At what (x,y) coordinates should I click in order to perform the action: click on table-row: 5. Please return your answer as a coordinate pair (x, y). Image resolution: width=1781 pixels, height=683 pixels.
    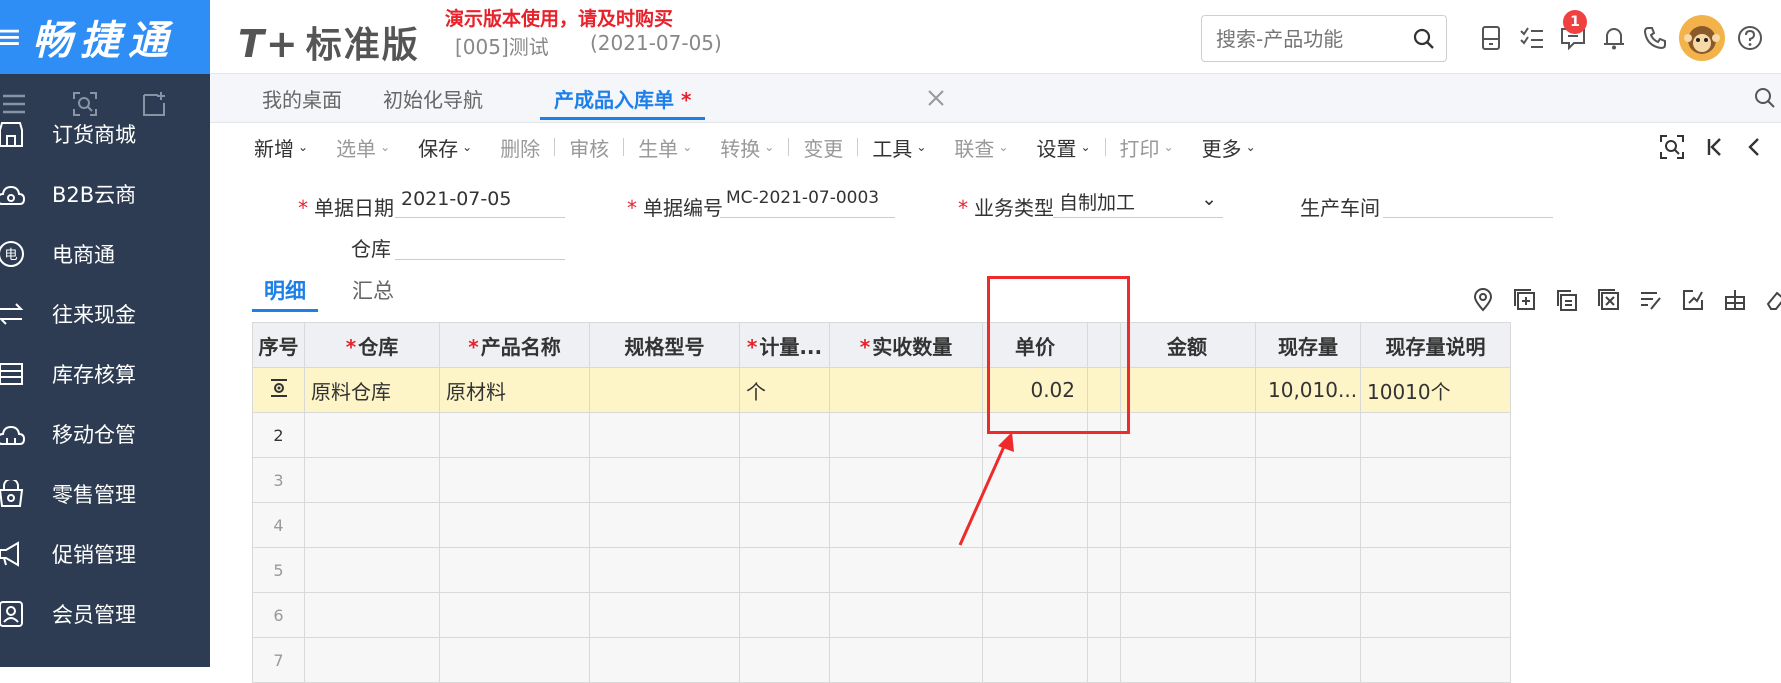
    Looking at the image, I should click on (881, 570).